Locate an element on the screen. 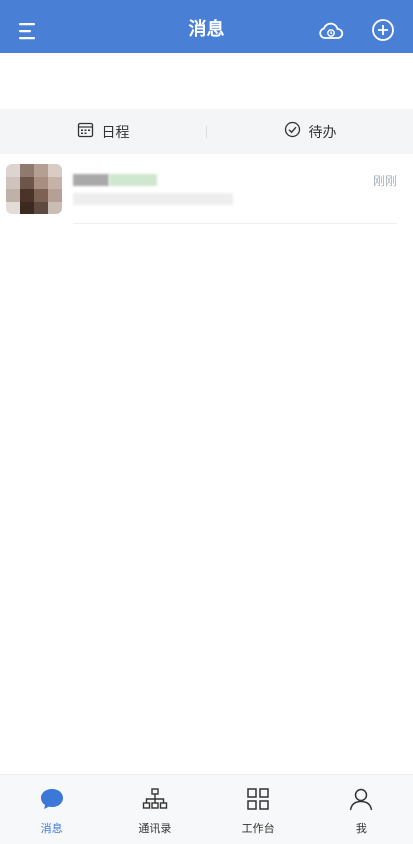  tab-me: 我 is located at coordinates (361, 809).